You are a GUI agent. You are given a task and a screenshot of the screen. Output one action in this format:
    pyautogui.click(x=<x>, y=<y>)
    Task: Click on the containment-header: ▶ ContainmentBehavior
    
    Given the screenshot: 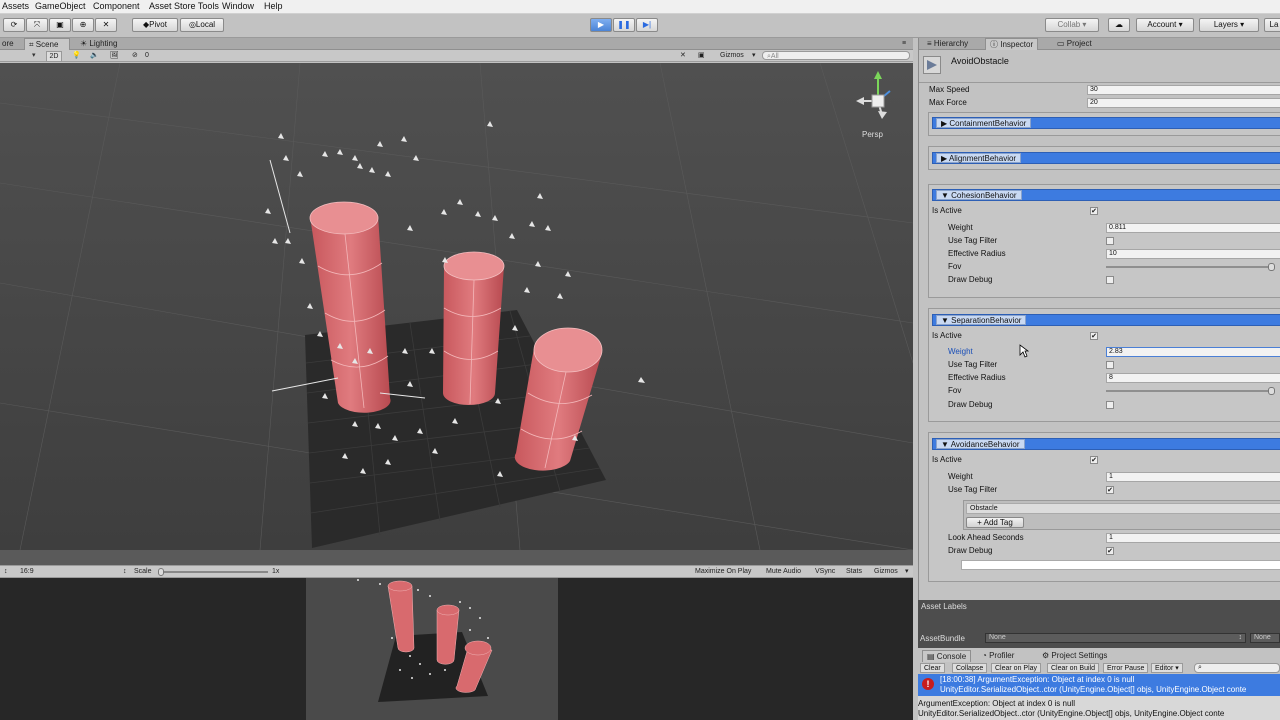 What is the action you would take?
    pyautogui.click(x=1106, y=123)
    